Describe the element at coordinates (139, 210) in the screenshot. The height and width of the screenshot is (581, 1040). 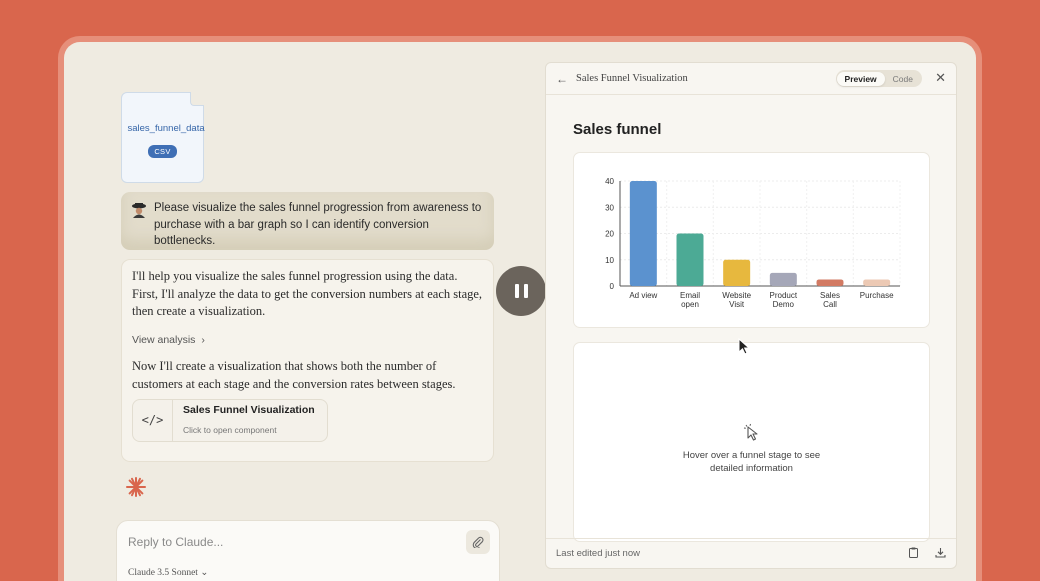
I see `user-avatar-icon` at that location.